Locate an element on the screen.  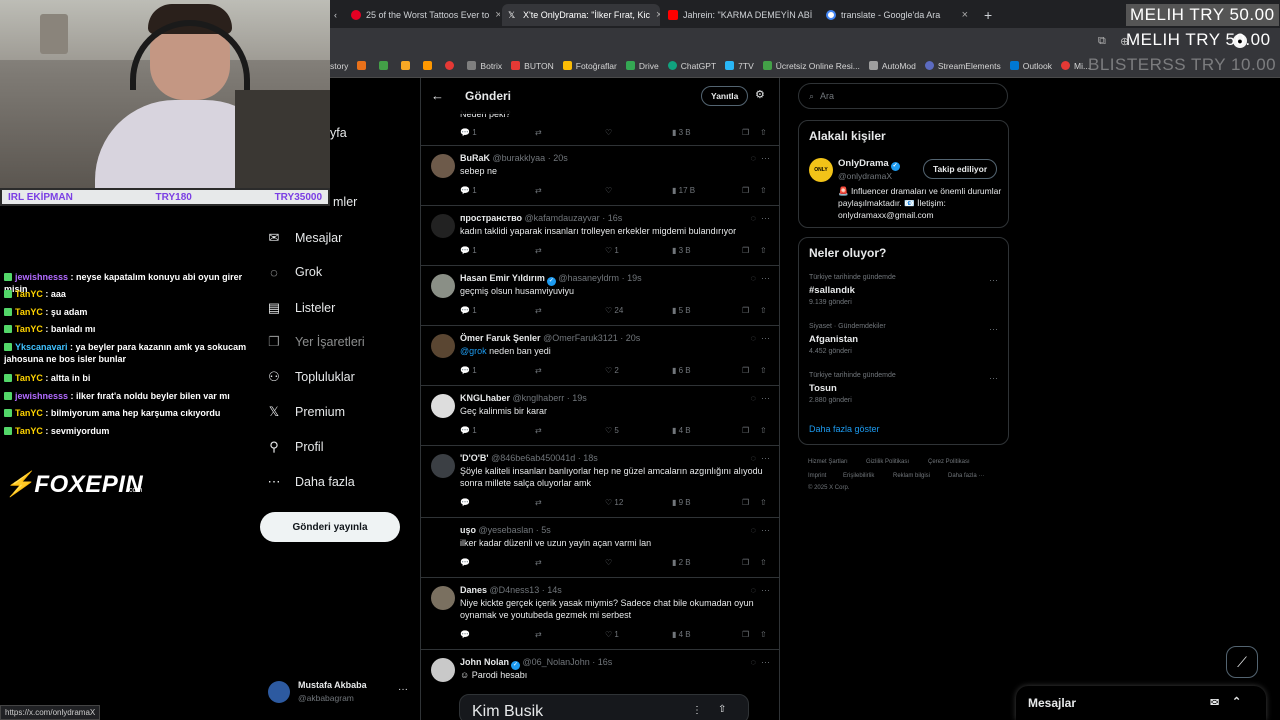
bookmark-streamelements: StreamElements is located at coordinates (962, 66).